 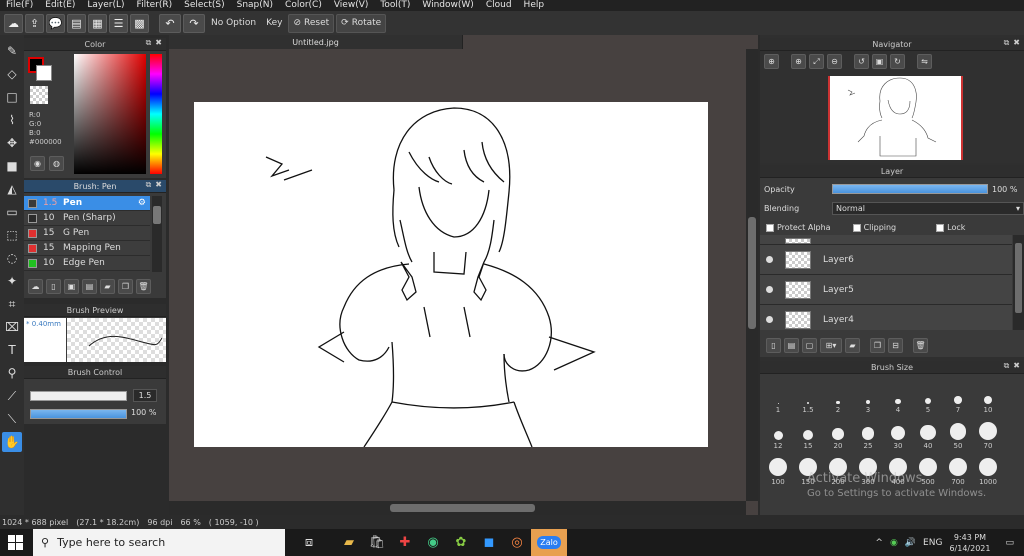 I want to click on taskbar-search: ⚲ Type here to search, so click(x=159, y=542).